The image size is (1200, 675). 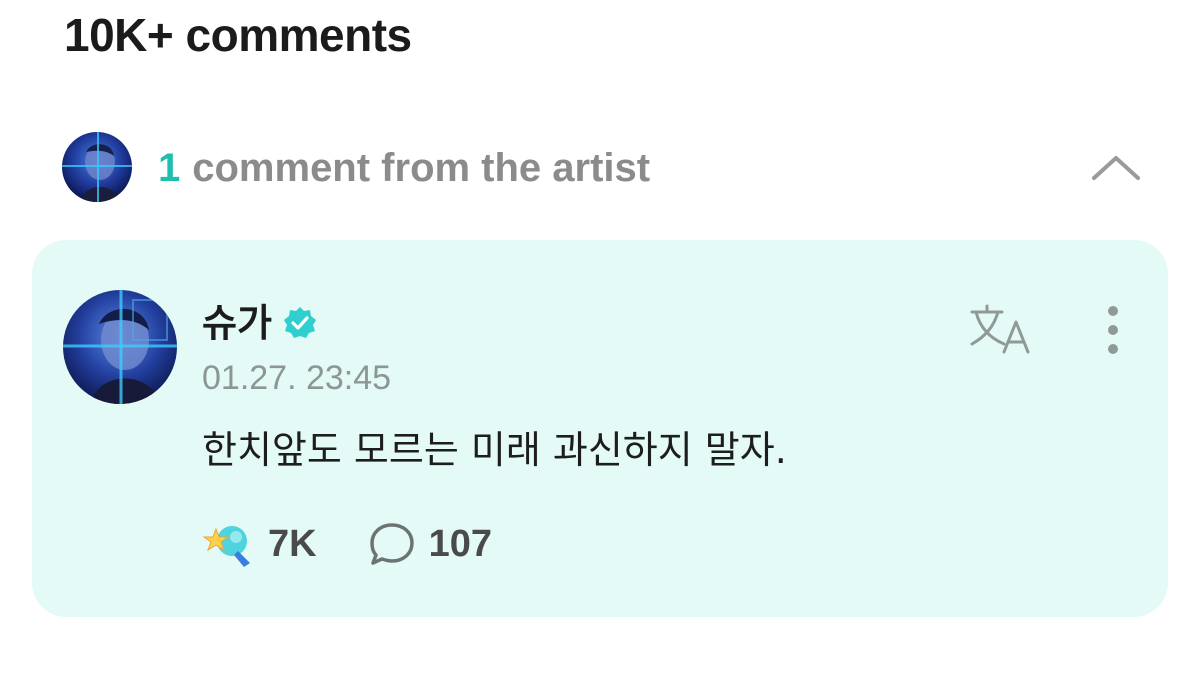 I want to click on artist-comments-label: 1 comment from the artist, so click(x=404, y=168).